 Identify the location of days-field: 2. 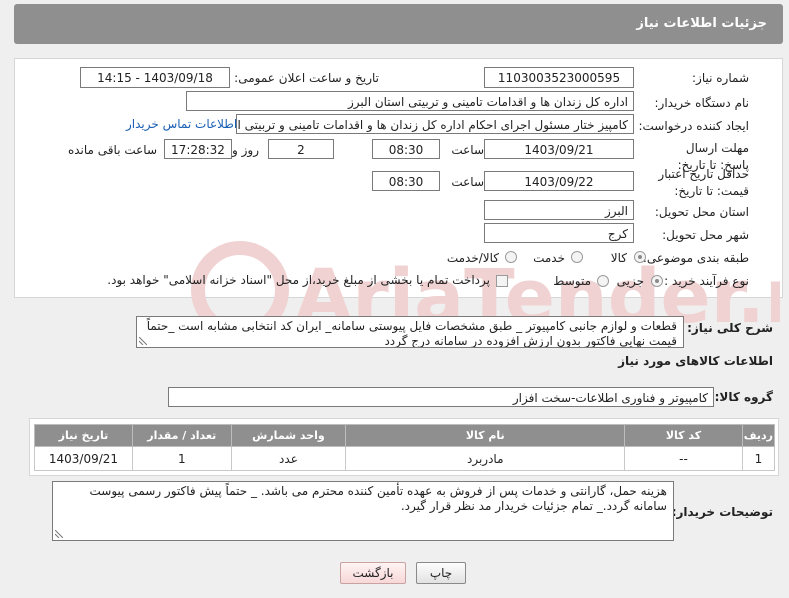
(301, 149).